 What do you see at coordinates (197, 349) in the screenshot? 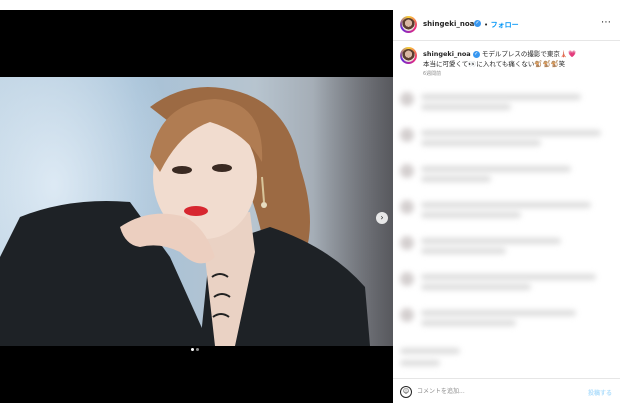
I see `carousel-dot` at bounding box center [197, 349].